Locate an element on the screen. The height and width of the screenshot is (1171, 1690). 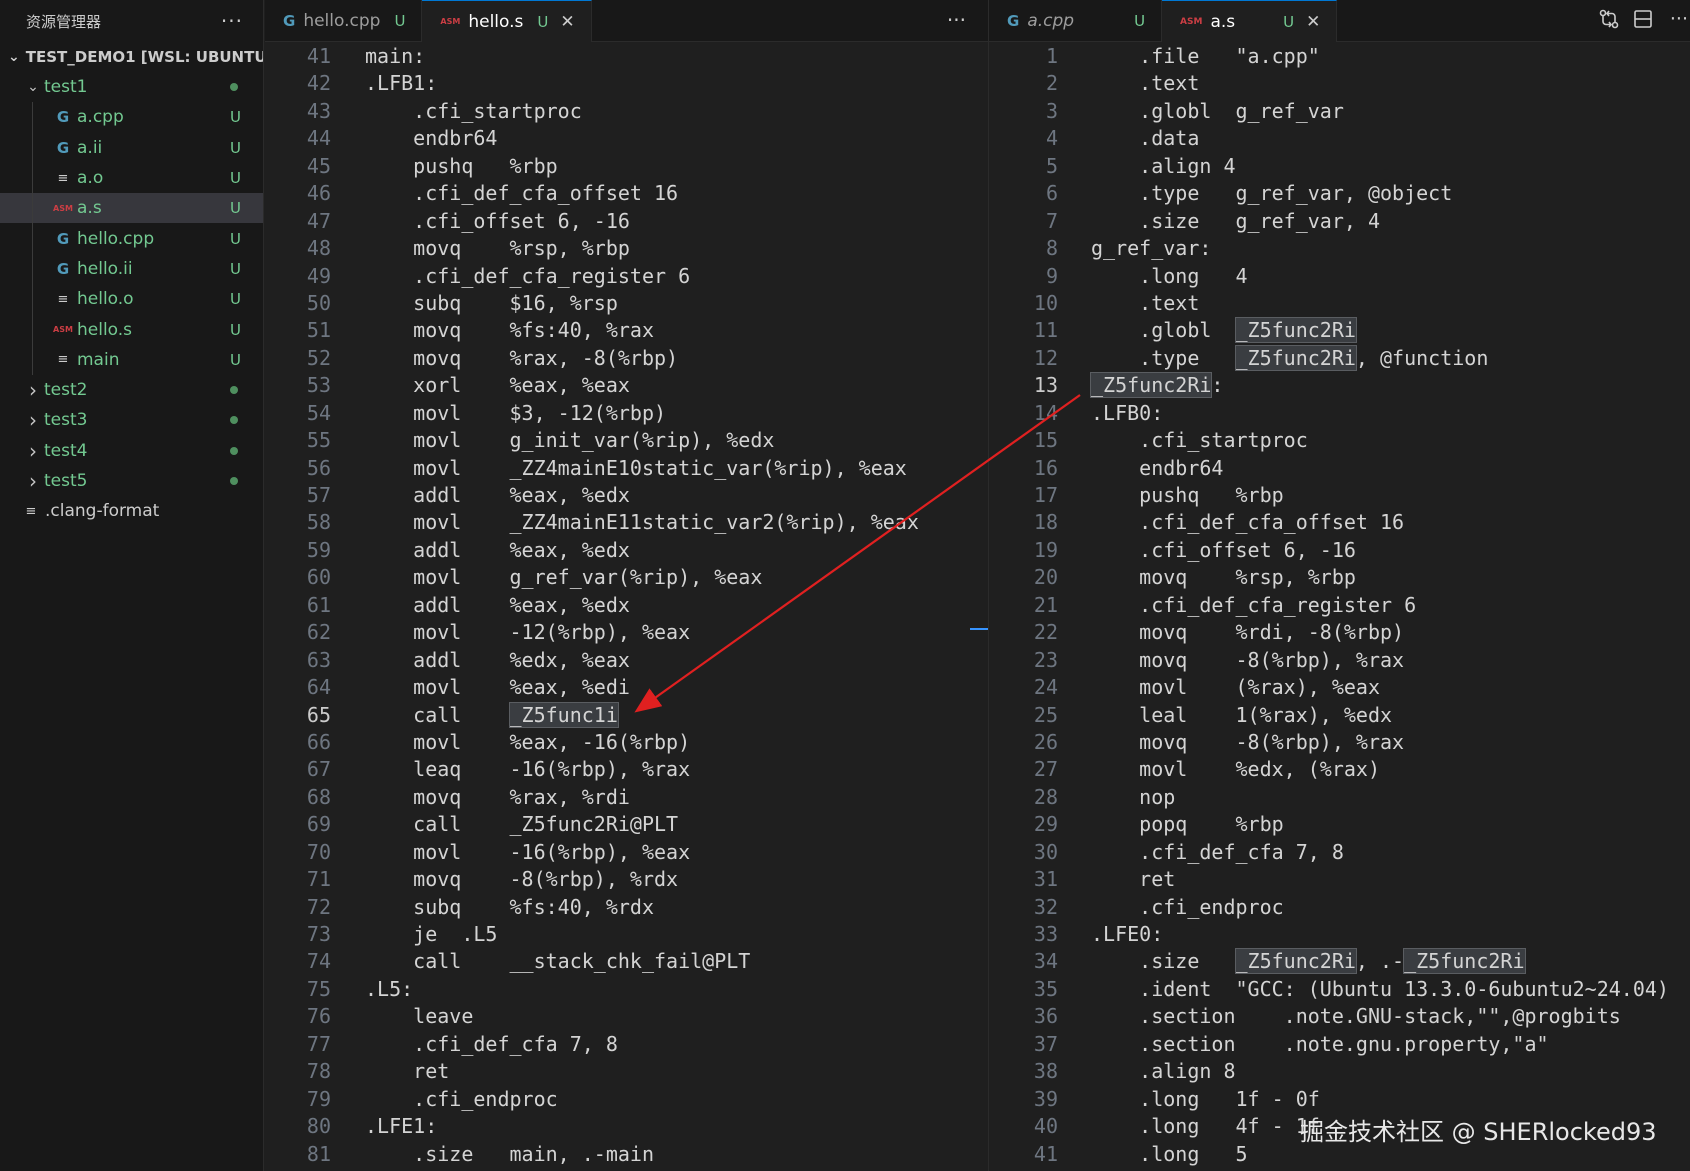
code-line: 31 ret is located at coordinates (1339, 879).